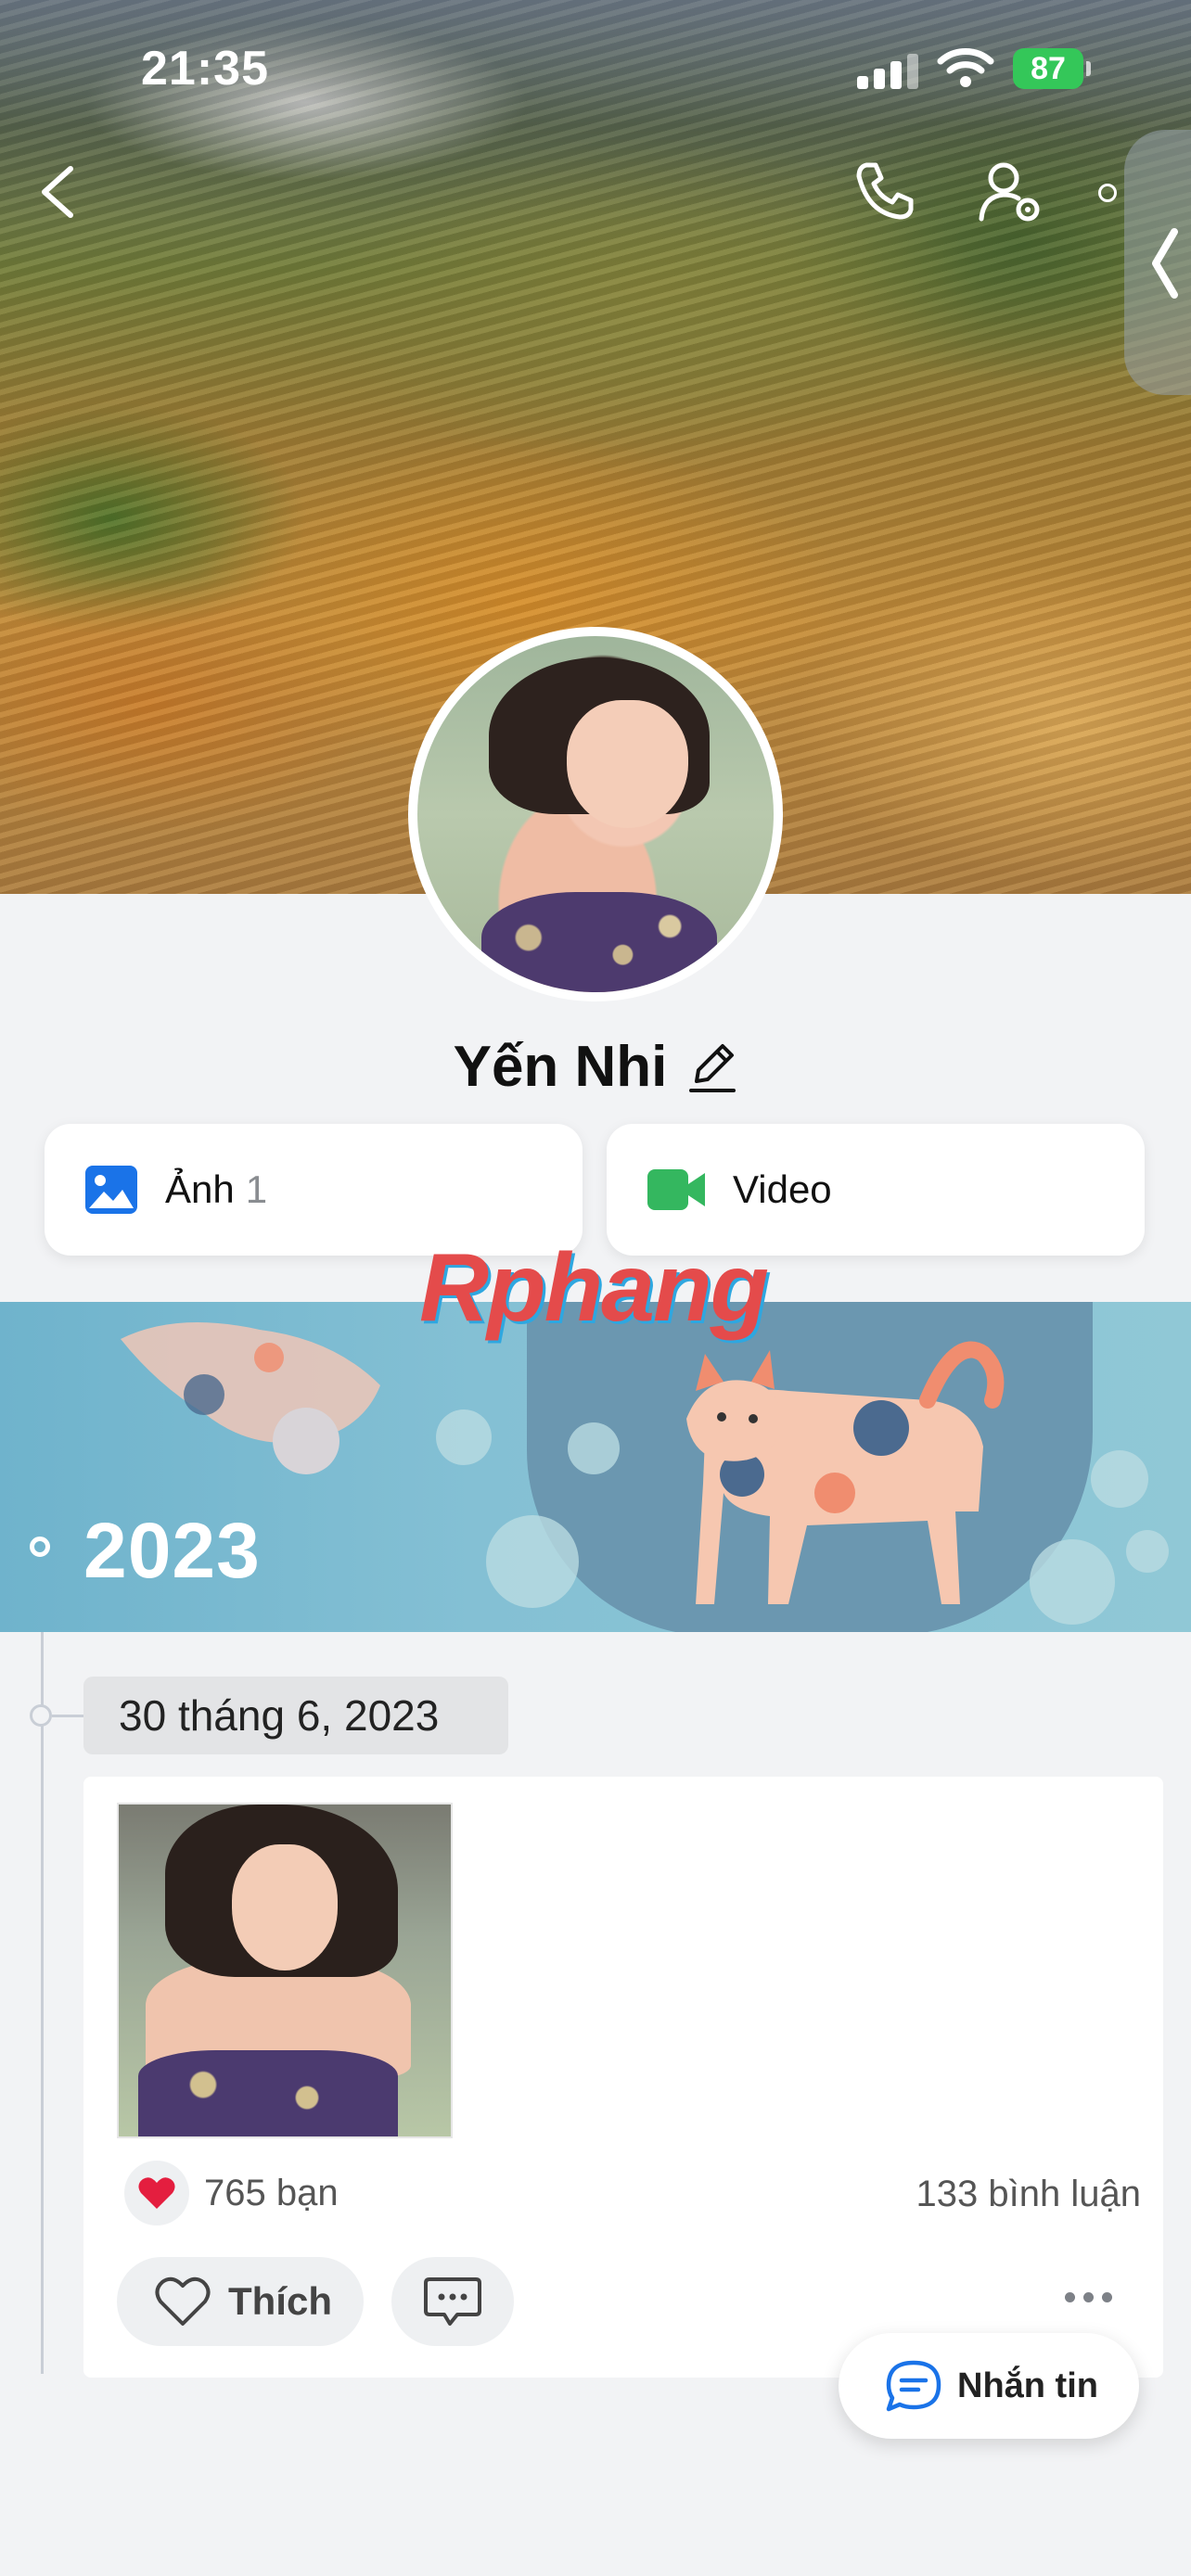  I want to click on heart-outline-icon, so click(183, 2301).